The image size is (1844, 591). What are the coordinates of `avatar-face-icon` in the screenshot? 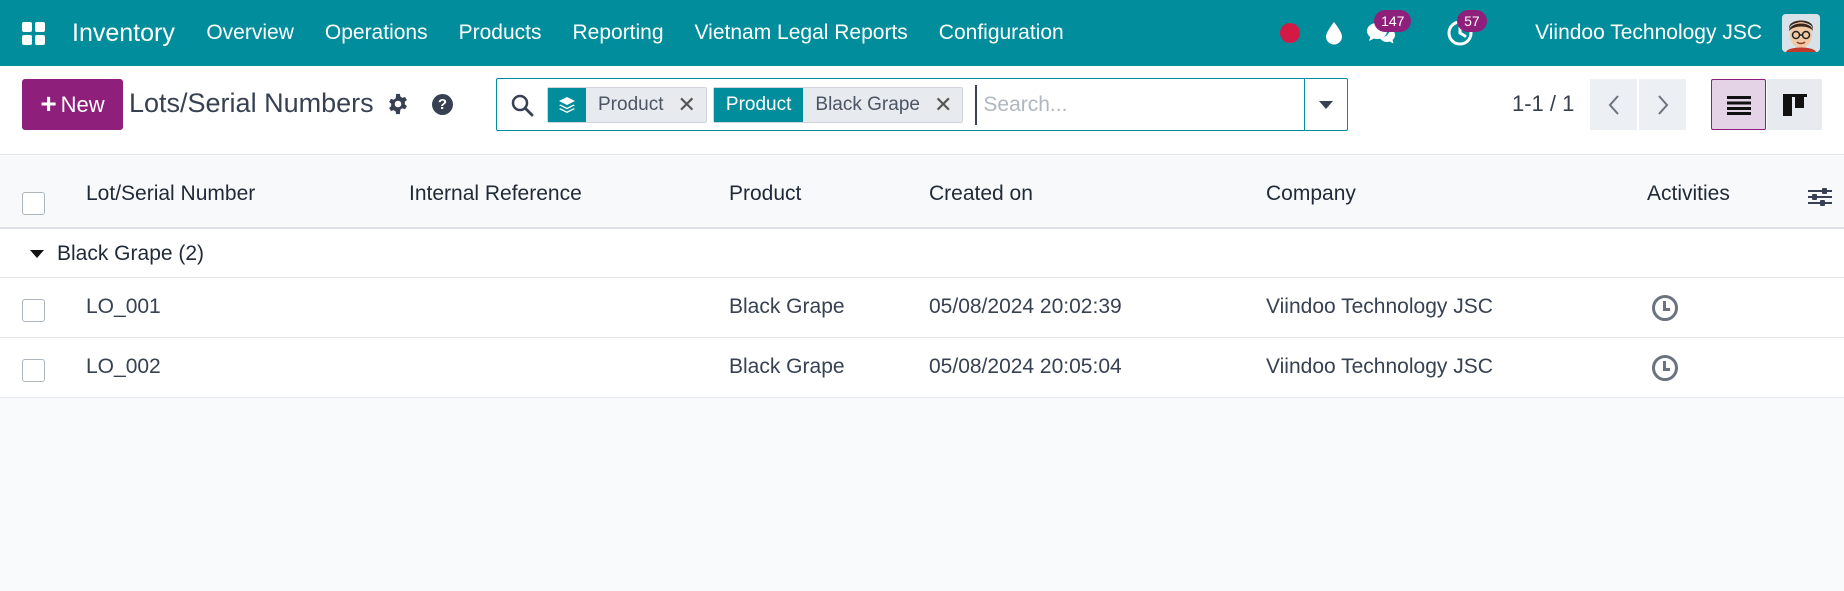 It's located at (1801, 33).